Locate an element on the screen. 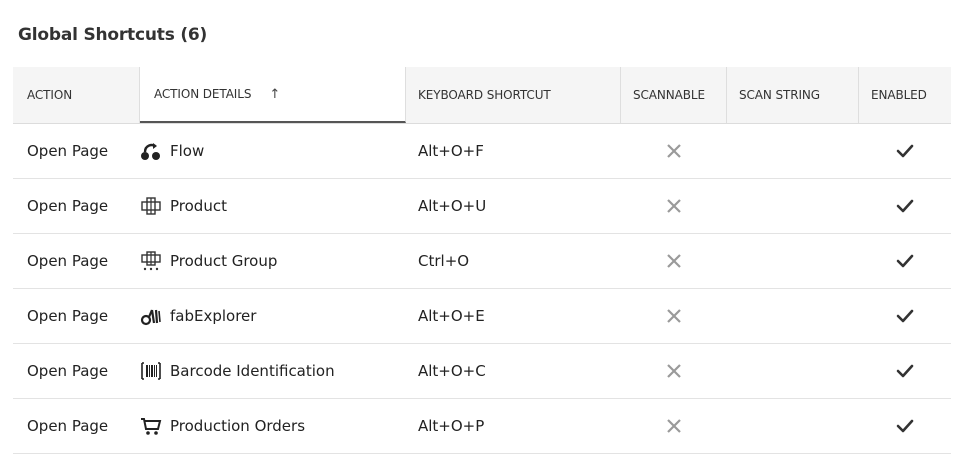 This screenshot has width=955, height=454. action-details-cell: fabExplorer is located at coordinates (273, 316).